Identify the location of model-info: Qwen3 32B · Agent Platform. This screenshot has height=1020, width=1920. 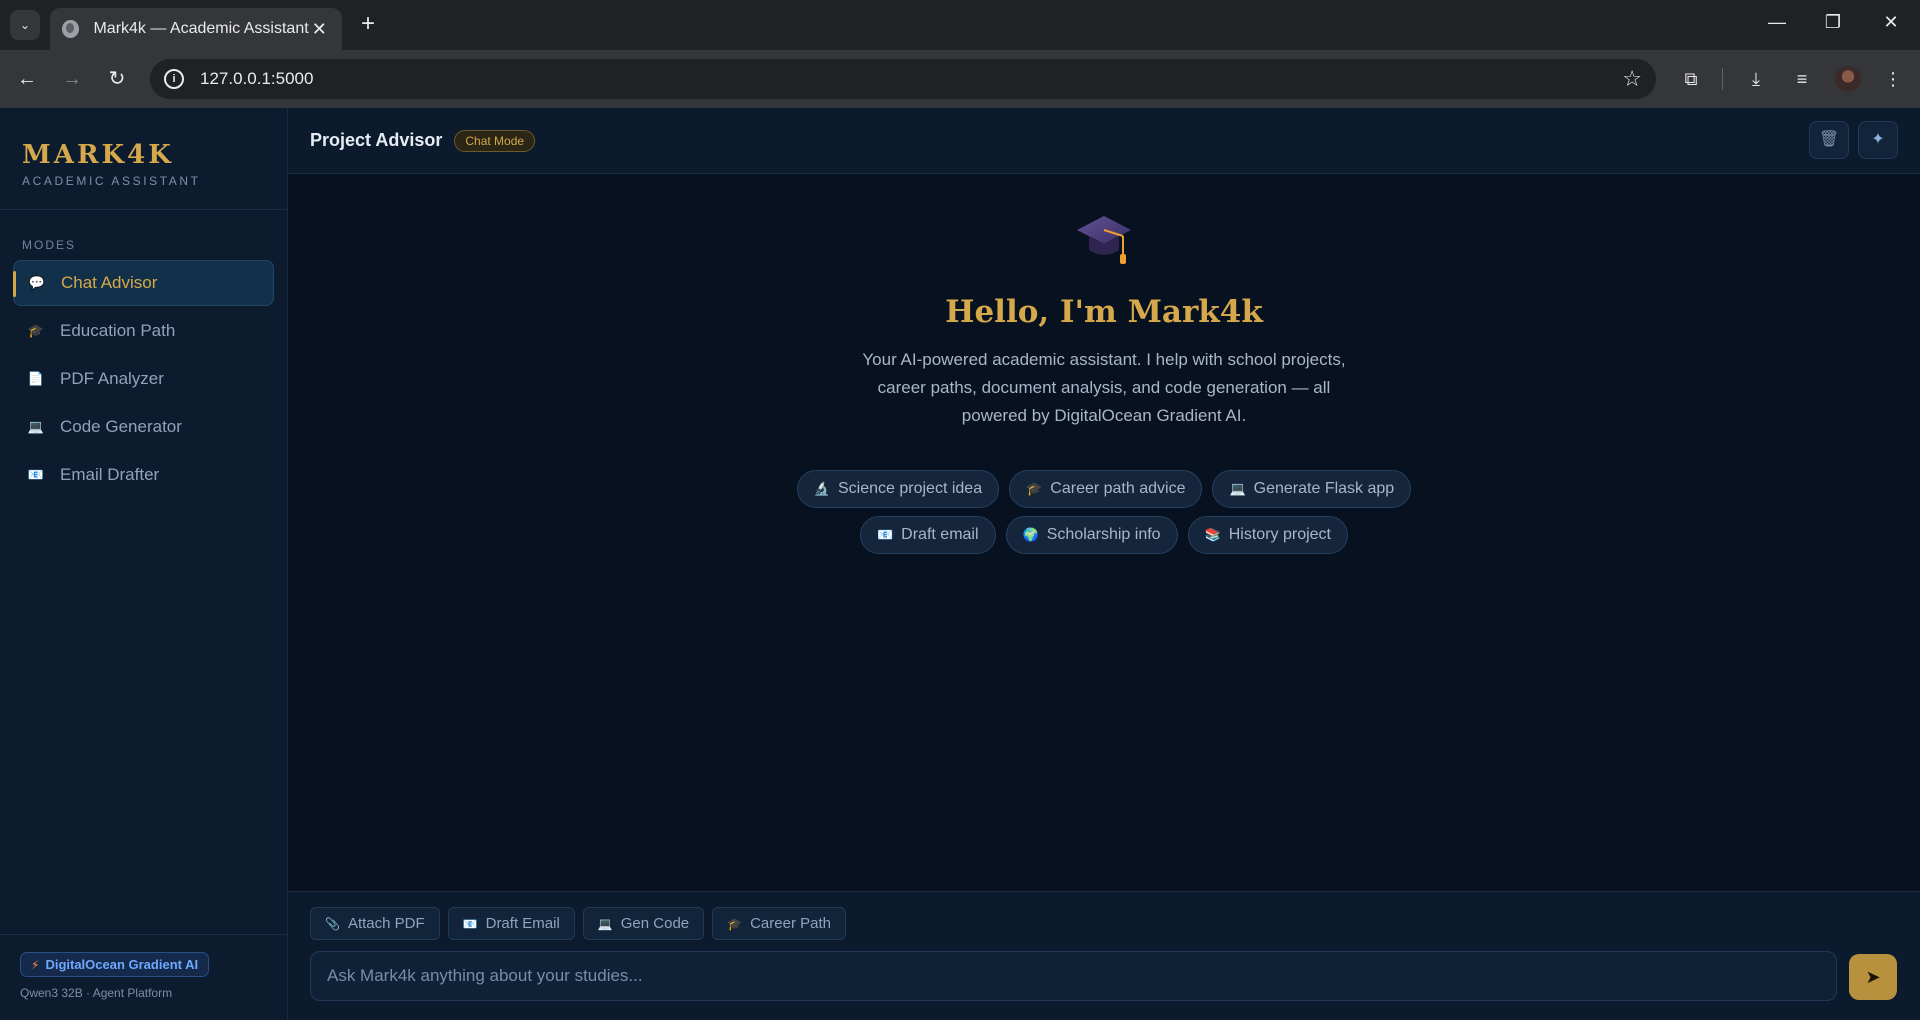
(96, 993).